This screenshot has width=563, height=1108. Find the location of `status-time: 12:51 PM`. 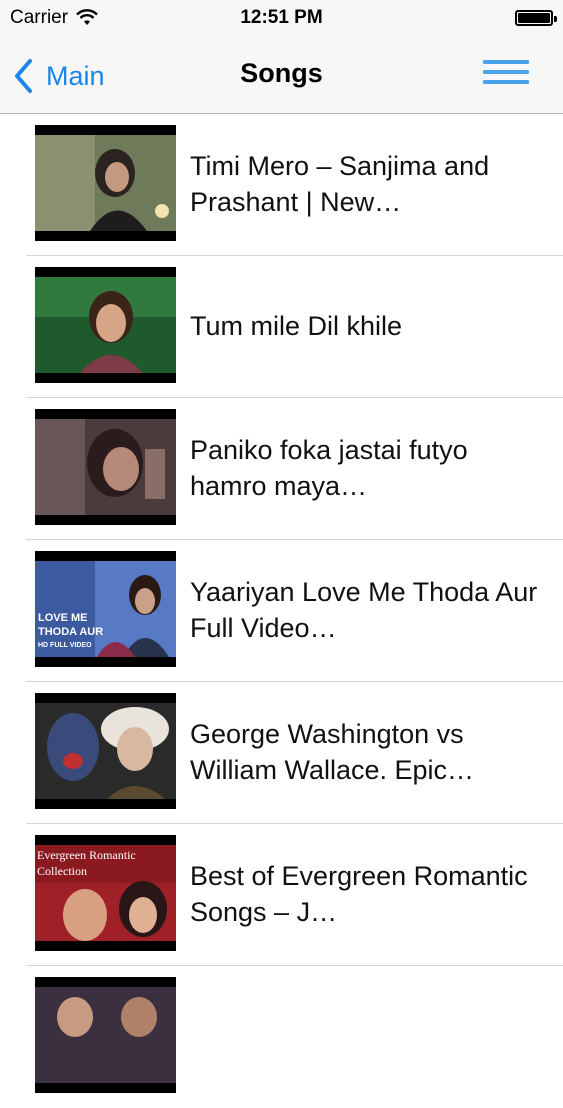

status-time: 12:51 PM is located at coordinates (281, 17).